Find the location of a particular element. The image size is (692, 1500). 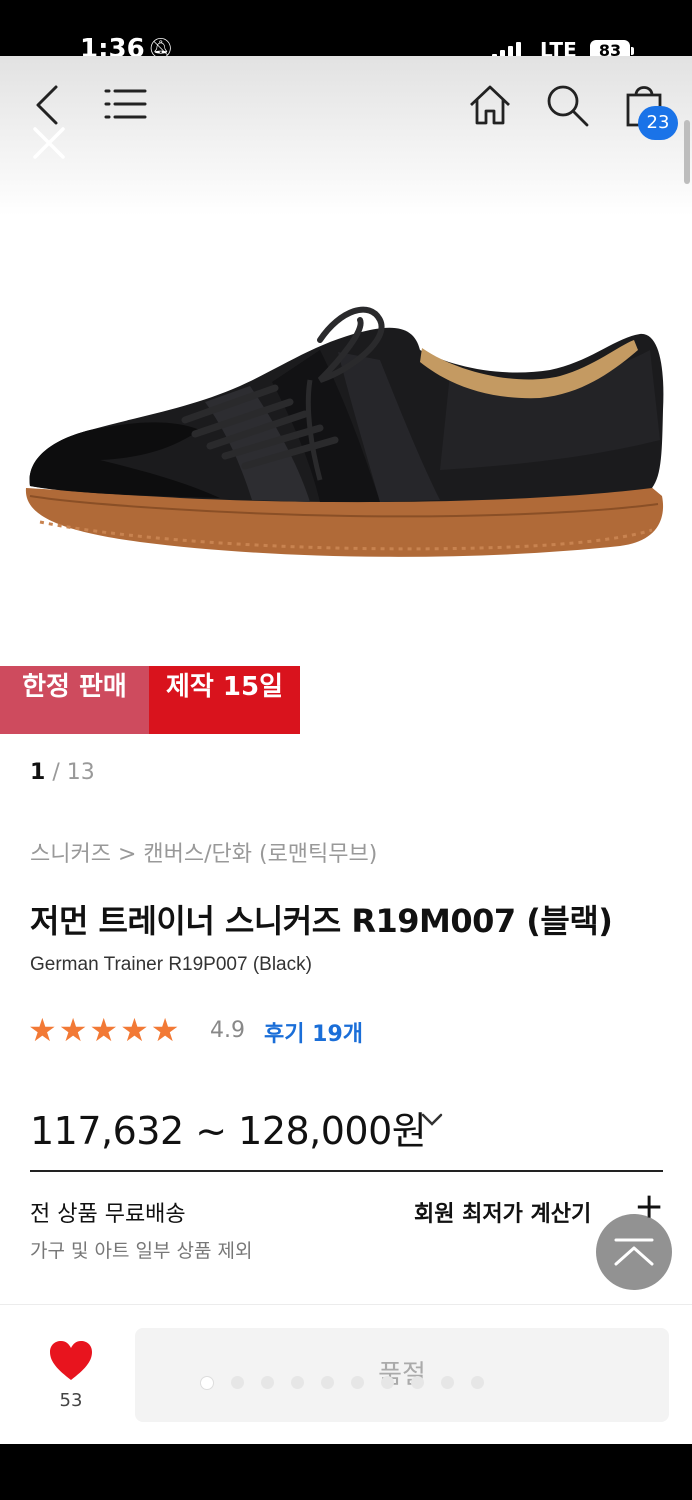

image-counter: 1 / 13 is located at coordinates (62, 772).